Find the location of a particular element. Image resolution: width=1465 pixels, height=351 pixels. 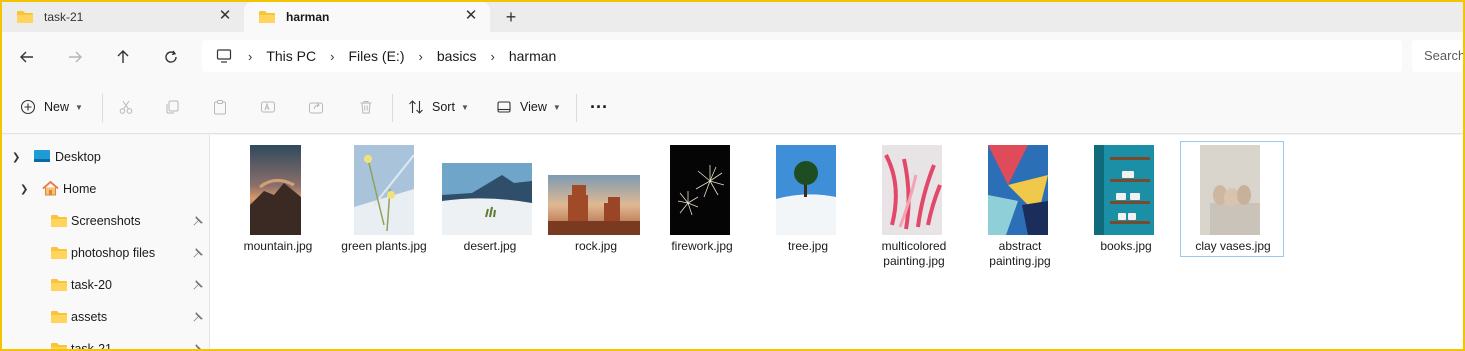

see-more-button: ··· is located at coordinates (599, 107).